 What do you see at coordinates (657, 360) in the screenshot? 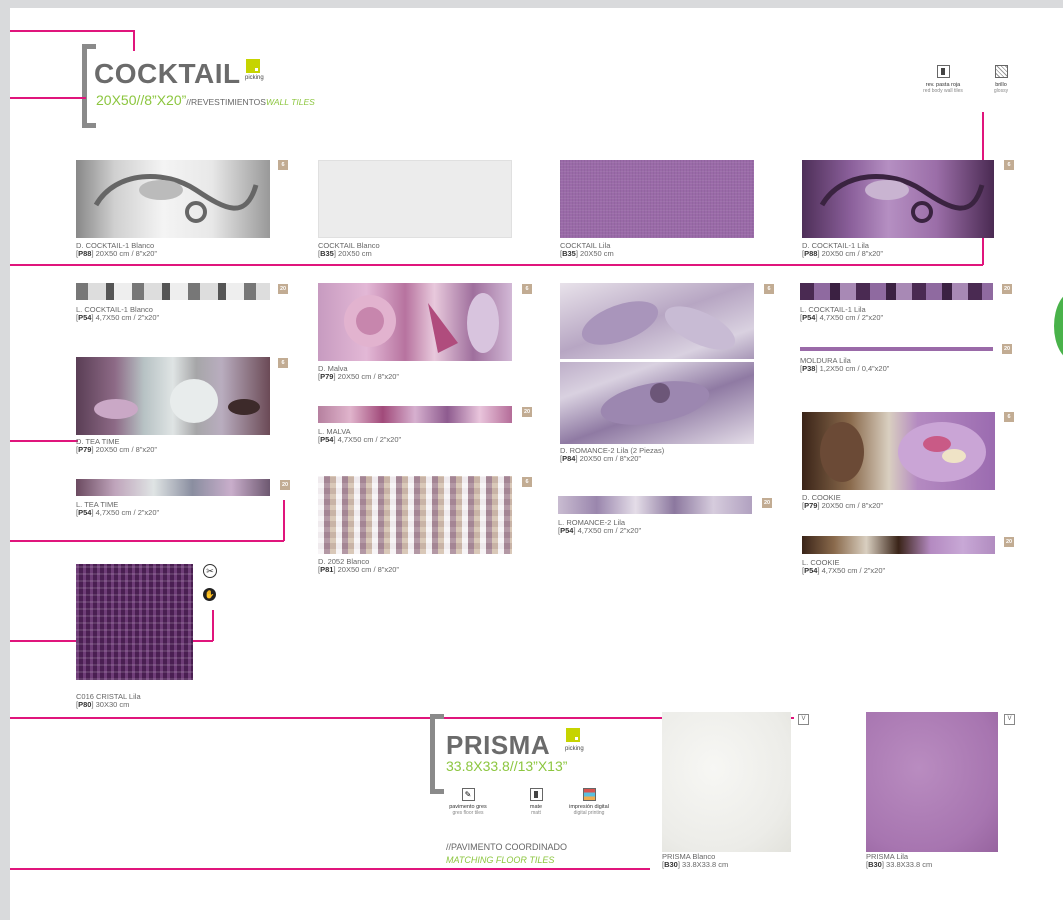
I see `tile-gap` at bounding box center [657, 360].